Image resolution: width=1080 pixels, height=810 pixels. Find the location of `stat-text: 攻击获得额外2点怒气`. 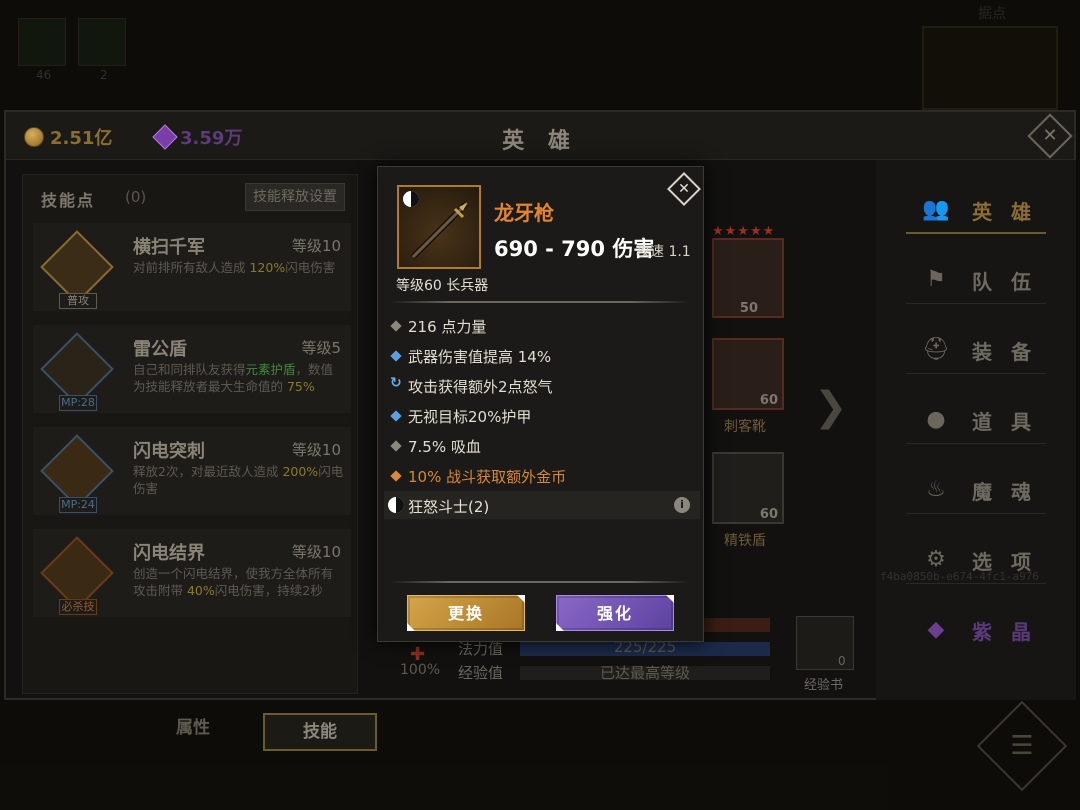

stat-text: 攻击获得额外2点怒气 is located at coordinates (480, 387).